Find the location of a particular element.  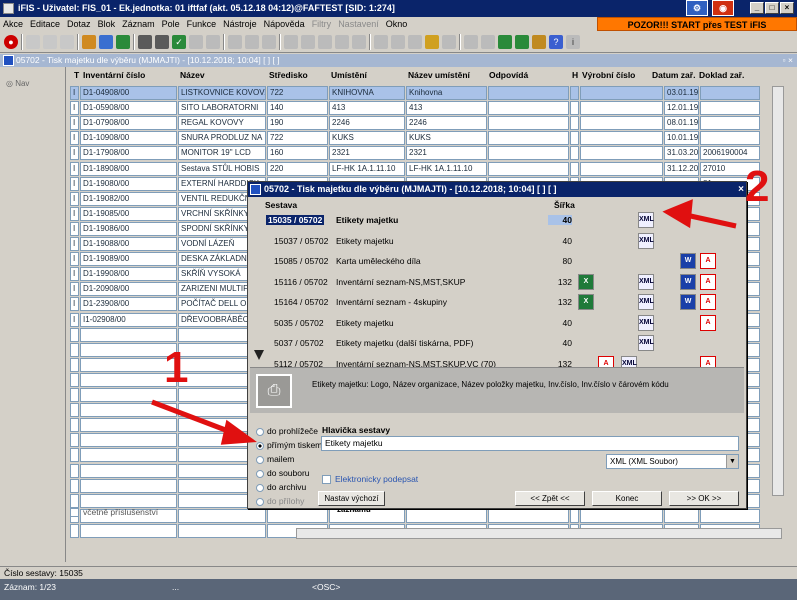

status-report-number: Číslo sestavy: 15035 is located at coordinates (398, 572).